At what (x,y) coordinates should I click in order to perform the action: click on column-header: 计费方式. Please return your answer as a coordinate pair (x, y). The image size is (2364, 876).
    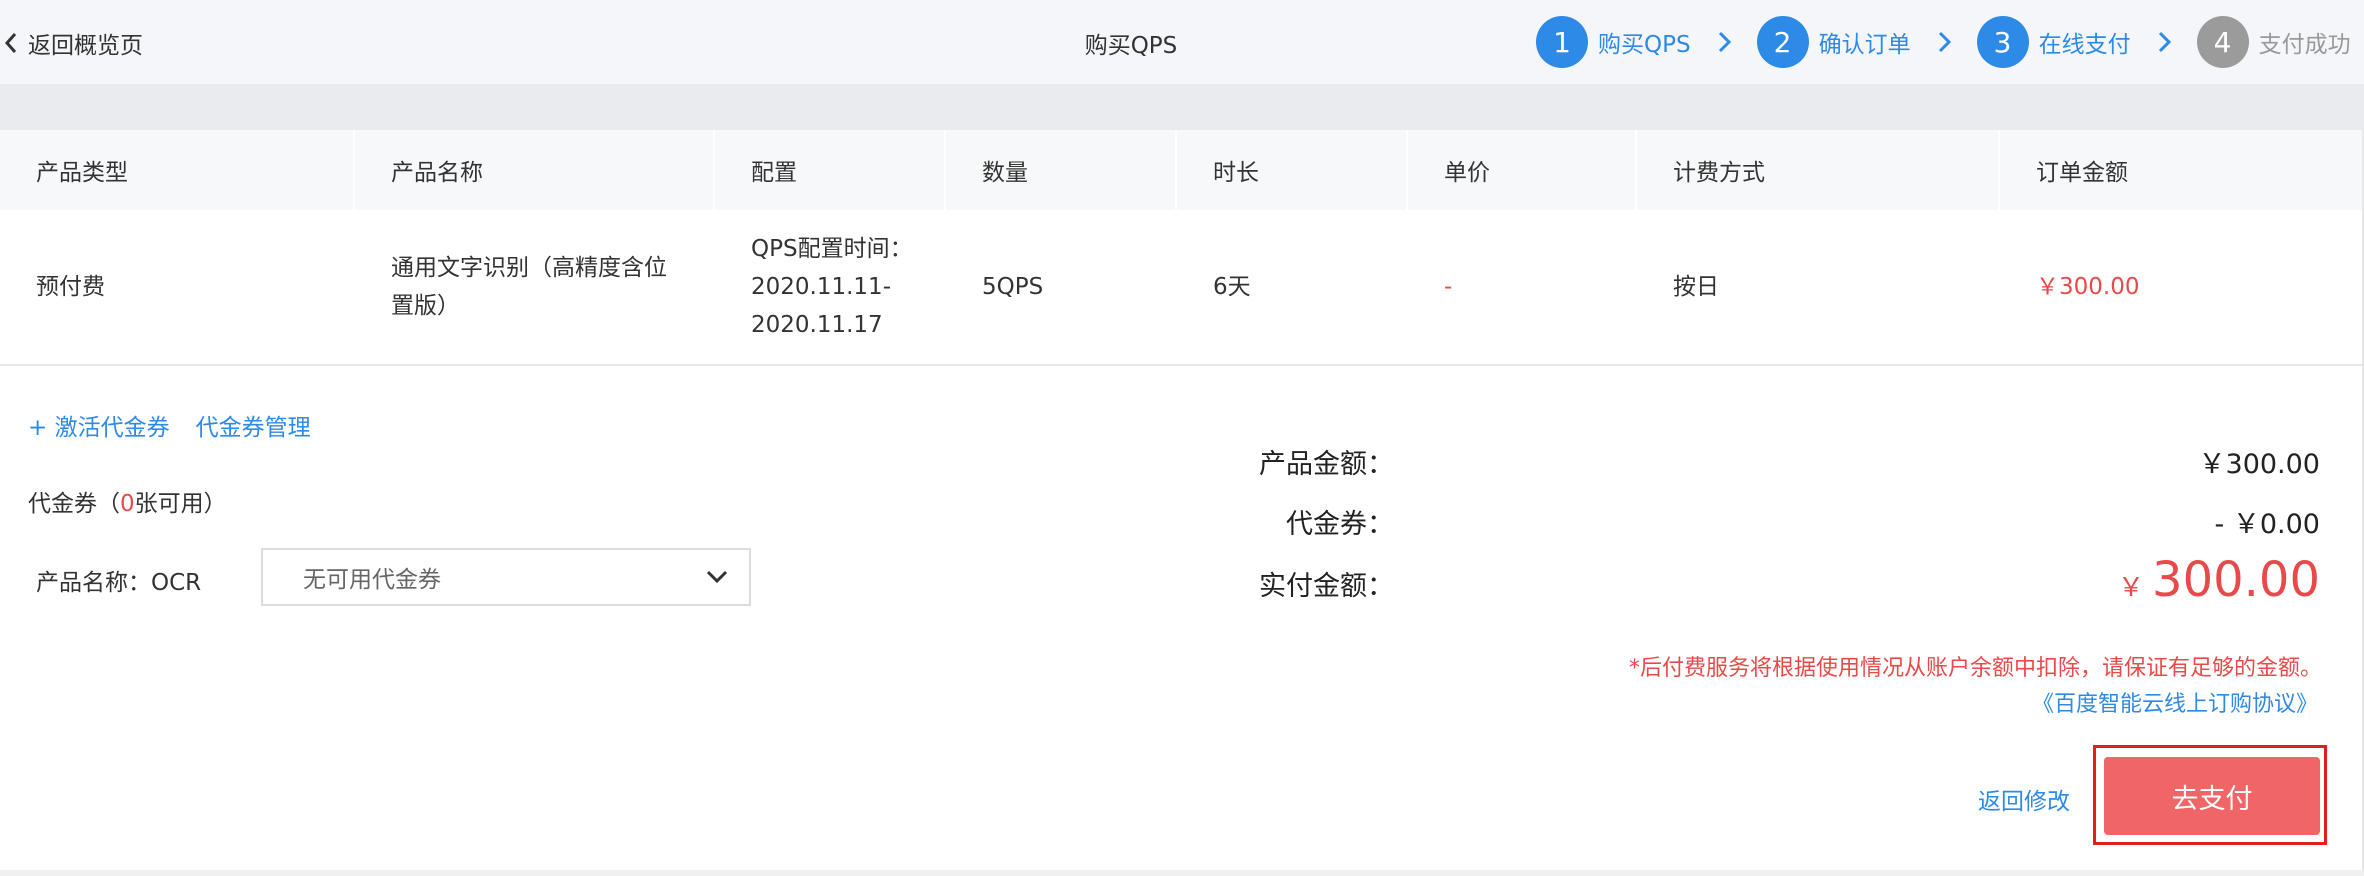
    Looking at the image, I should click on (1818, 170).